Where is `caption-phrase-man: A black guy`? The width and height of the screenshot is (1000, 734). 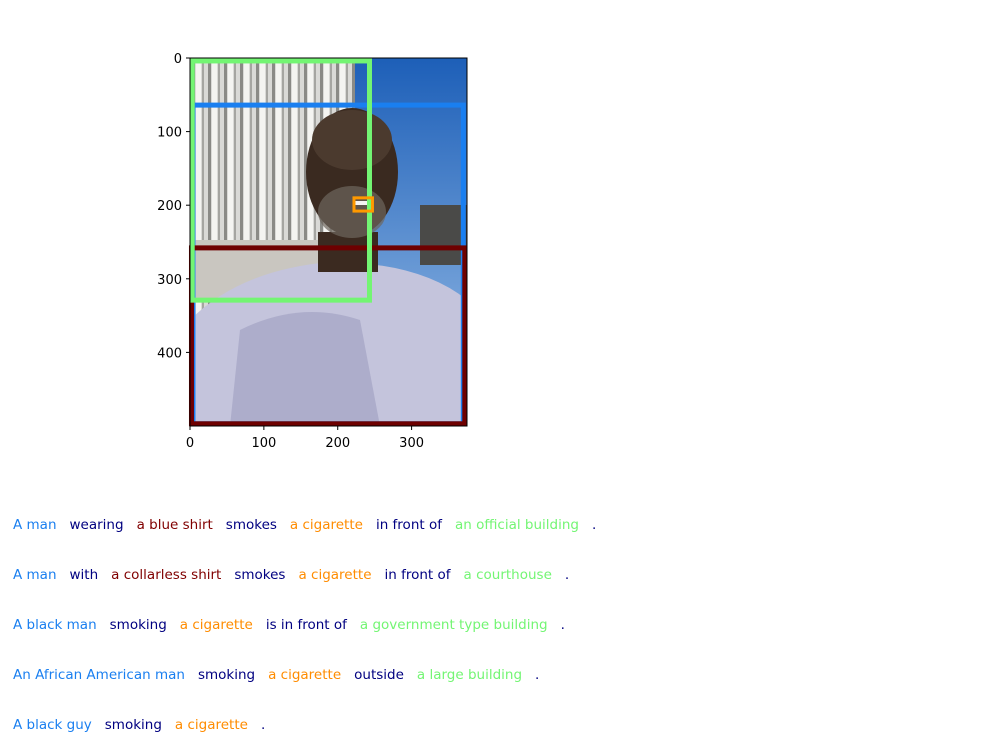
caption-phrase-man: A black guy is located at coordinates (52, 725).